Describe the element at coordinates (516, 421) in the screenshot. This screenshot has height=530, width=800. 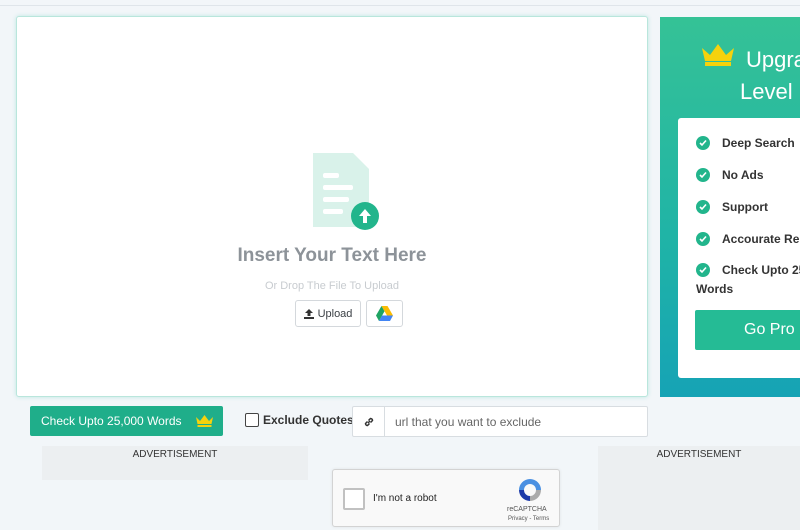
I see `exclude-url-input` at that location.